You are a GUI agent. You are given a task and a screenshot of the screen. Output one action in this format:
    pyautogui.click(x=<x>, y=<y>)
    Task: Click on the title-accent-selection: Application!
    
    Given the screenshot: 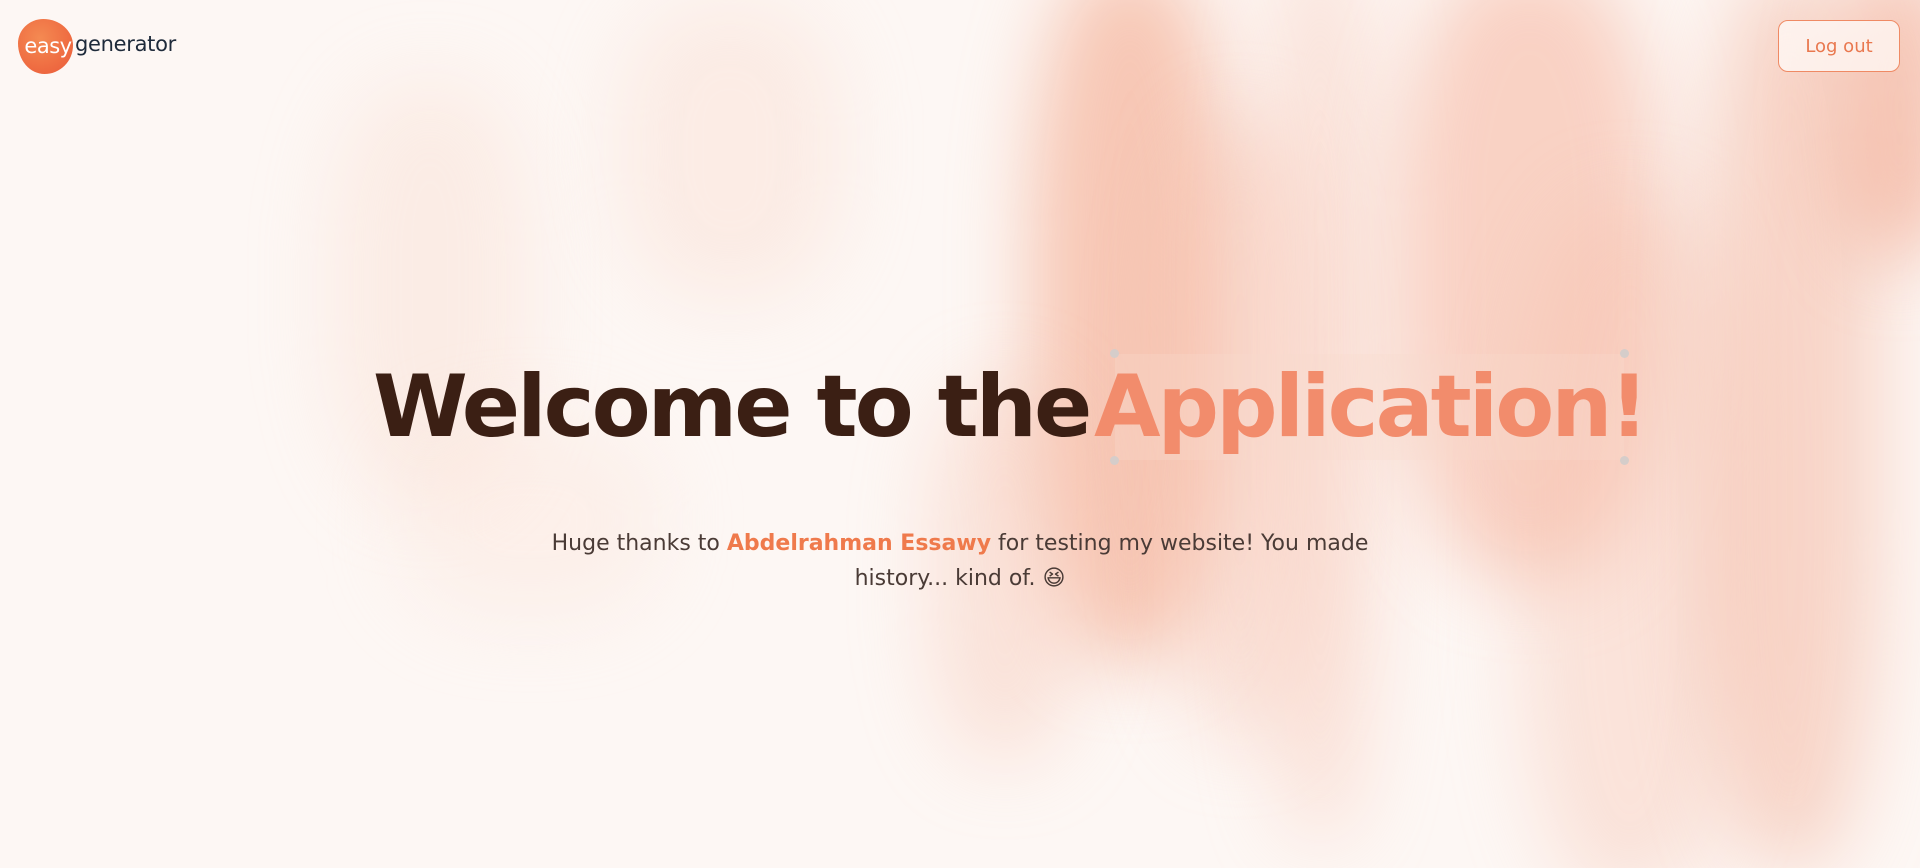 What is the action you would take?
    pyautogui.click(x=1371, y=407)
    